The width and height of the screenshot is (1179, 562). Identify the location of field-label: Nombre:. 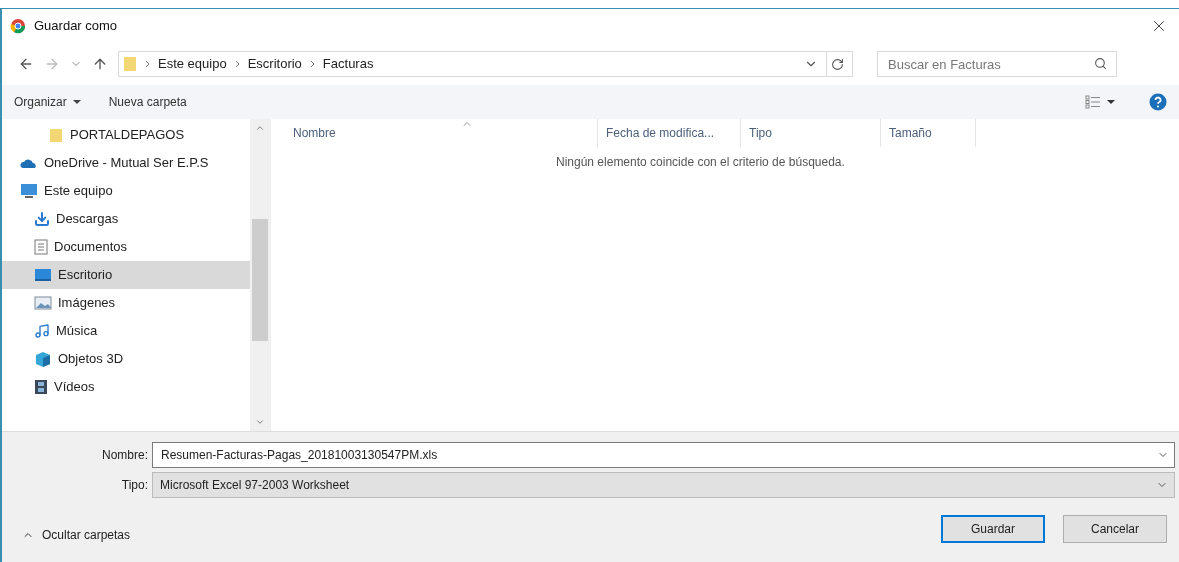
(125, 455).